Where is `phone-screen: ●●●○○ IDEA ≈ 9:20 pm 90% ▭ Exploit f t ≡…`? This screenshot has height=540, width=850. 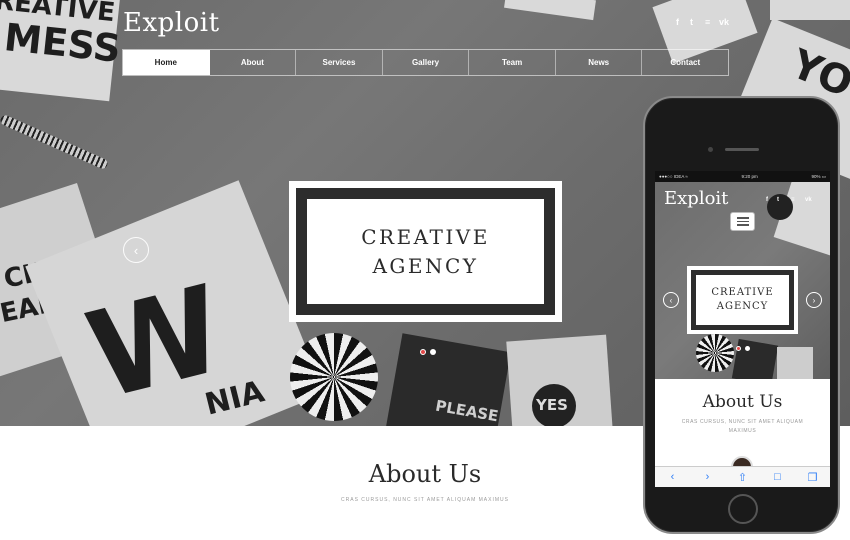 phone-screen: ●●●○○ IDEA ≈ 9:20 pm 90% ▭ Exploit f t ≡… is located at coordinates (742, 329).